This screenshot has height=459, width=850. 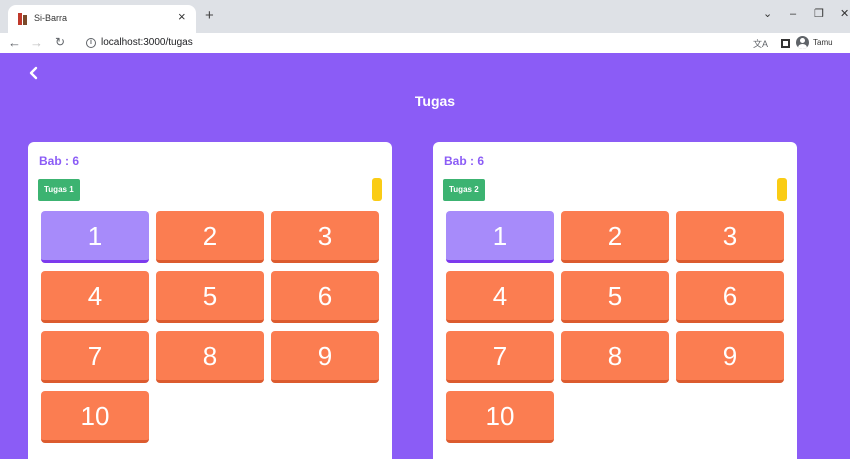 What do you see at coordinates (823, 42) in the screenshot?
I see `profile-label: Tamu` at bounding box center [823, 42].